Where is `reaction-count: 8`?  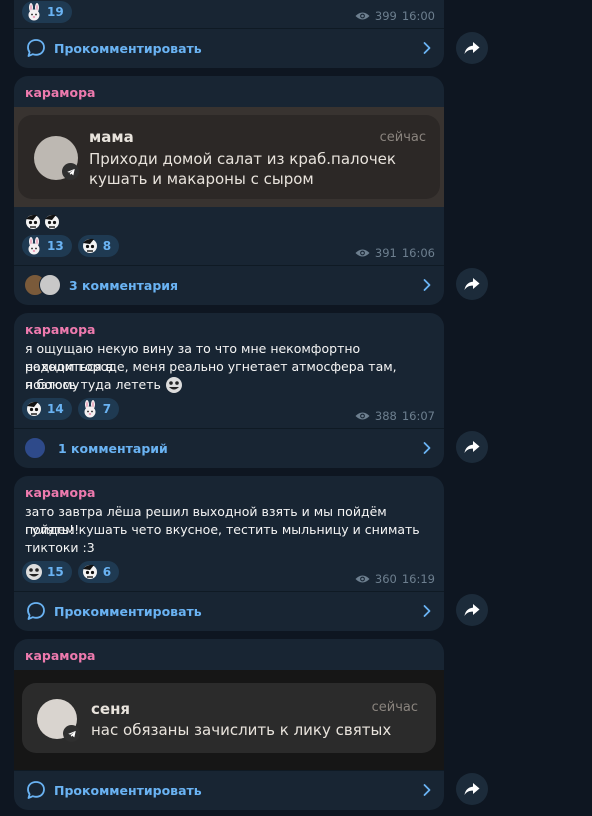
reaction-count: 8 is located at coordinates (107, 246).